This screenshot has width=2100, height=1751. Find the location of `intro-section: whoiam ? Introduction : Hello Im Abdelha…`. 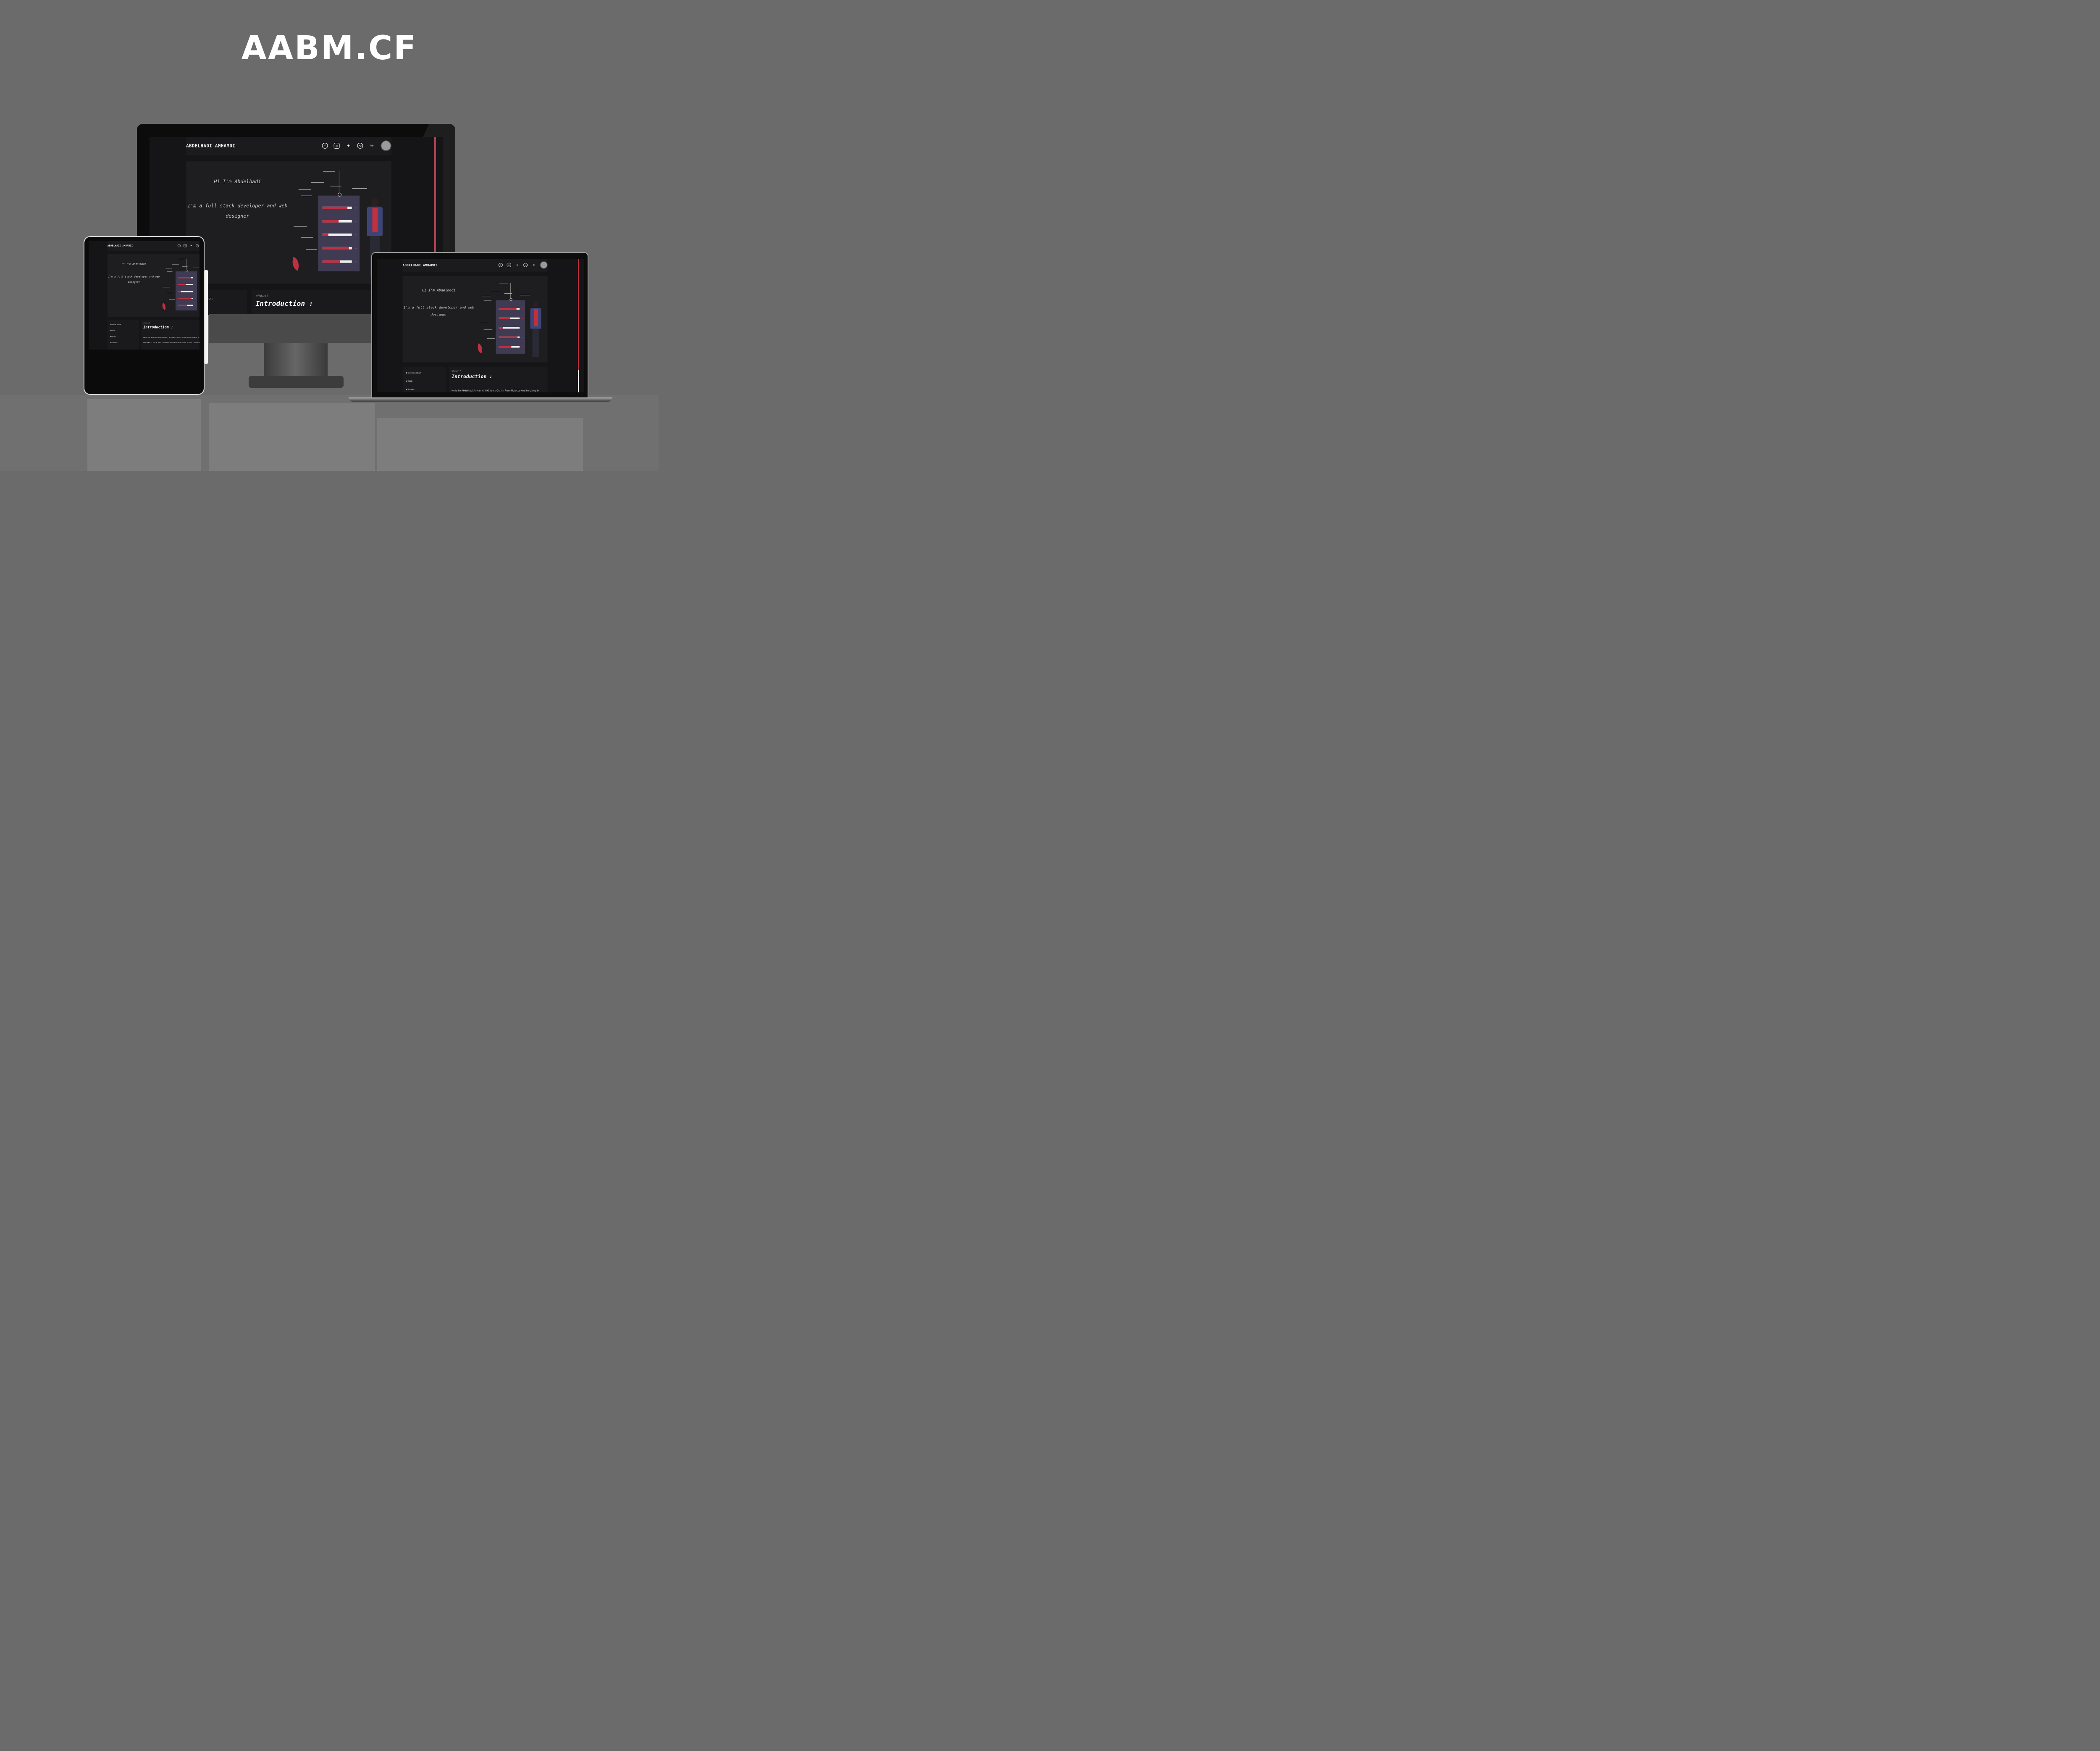

intro-section: whoiam ? Introduction : Hello Im Abdelha… is located at coordinates (170, 335).